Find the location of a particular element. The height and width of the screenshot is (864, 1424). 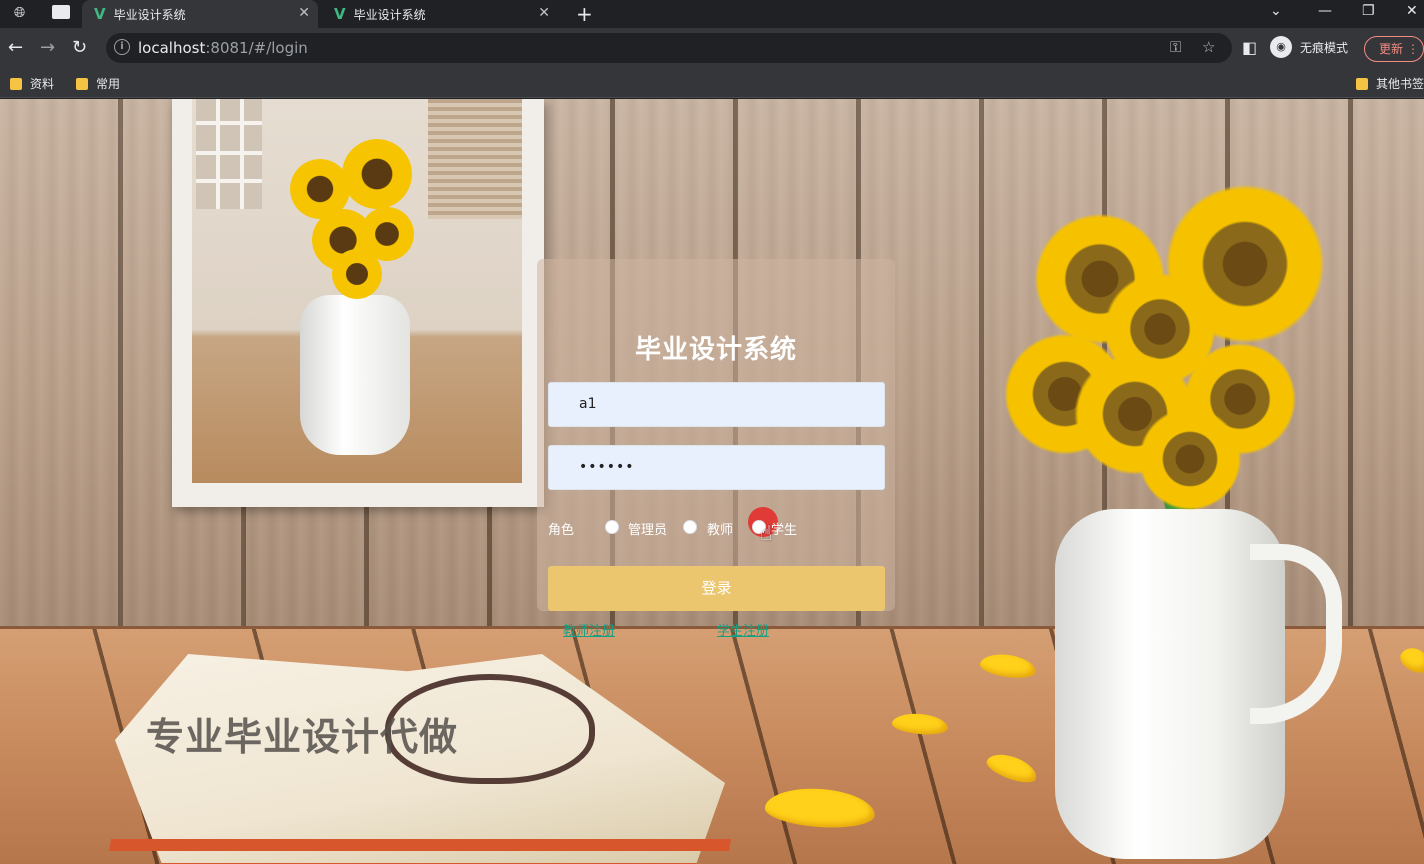

student-register-link: 学生注册 is located at coordinates (743, 629).